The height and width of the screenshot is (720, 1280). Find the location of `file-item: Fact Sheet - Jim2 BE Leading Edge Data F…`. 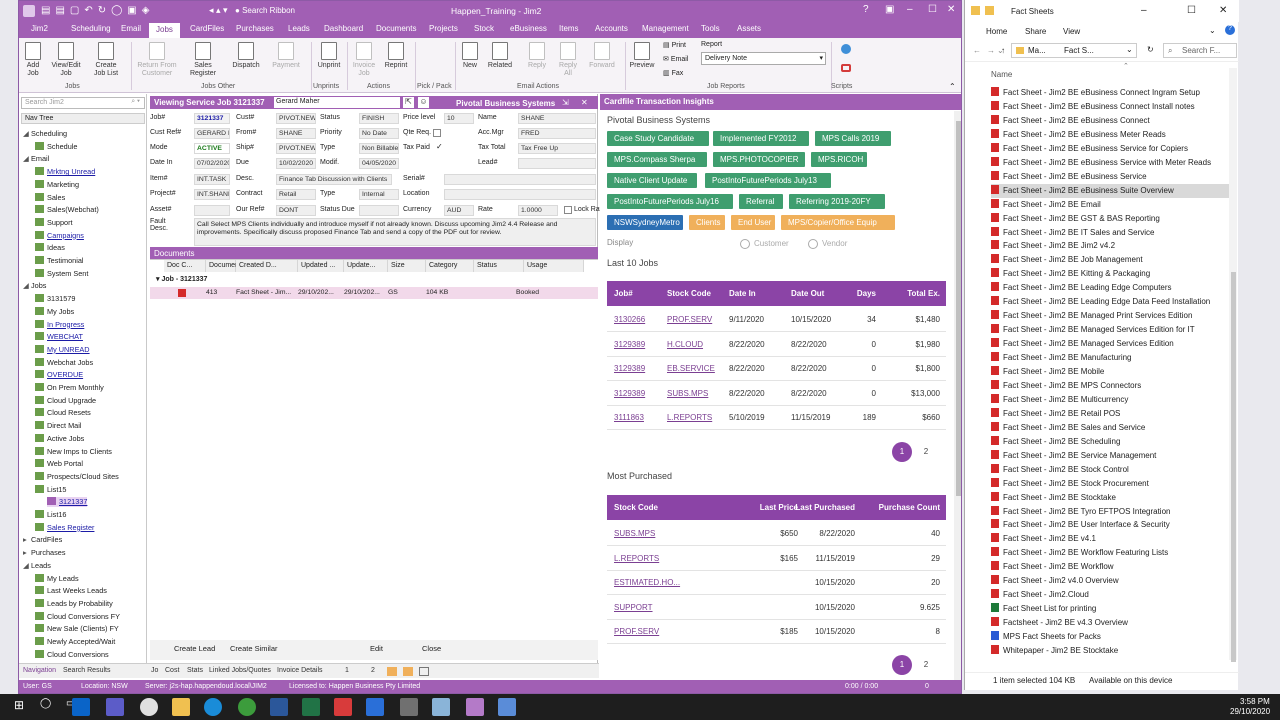

file-item: Fact Sheet - Jim2 BE Leading Edge Data F… is located at coordinates (1111, 302).